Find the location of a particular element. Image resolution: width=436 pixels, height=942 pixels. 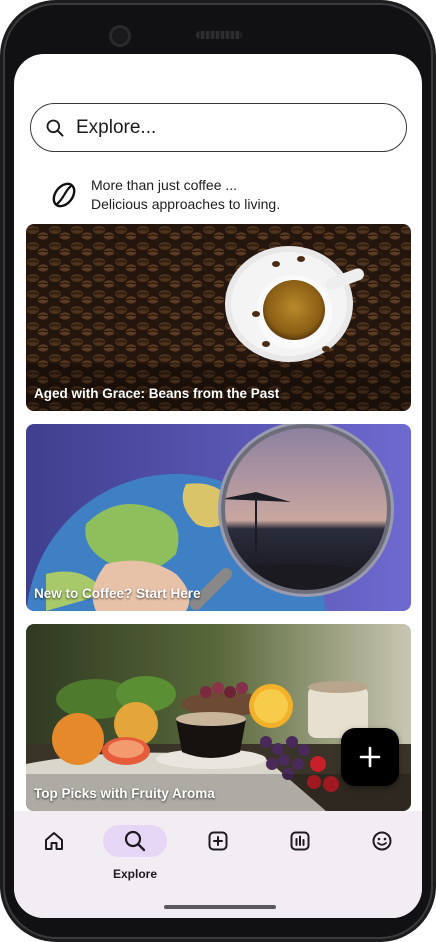

smiley-icon is located at coordinates (382, 841).